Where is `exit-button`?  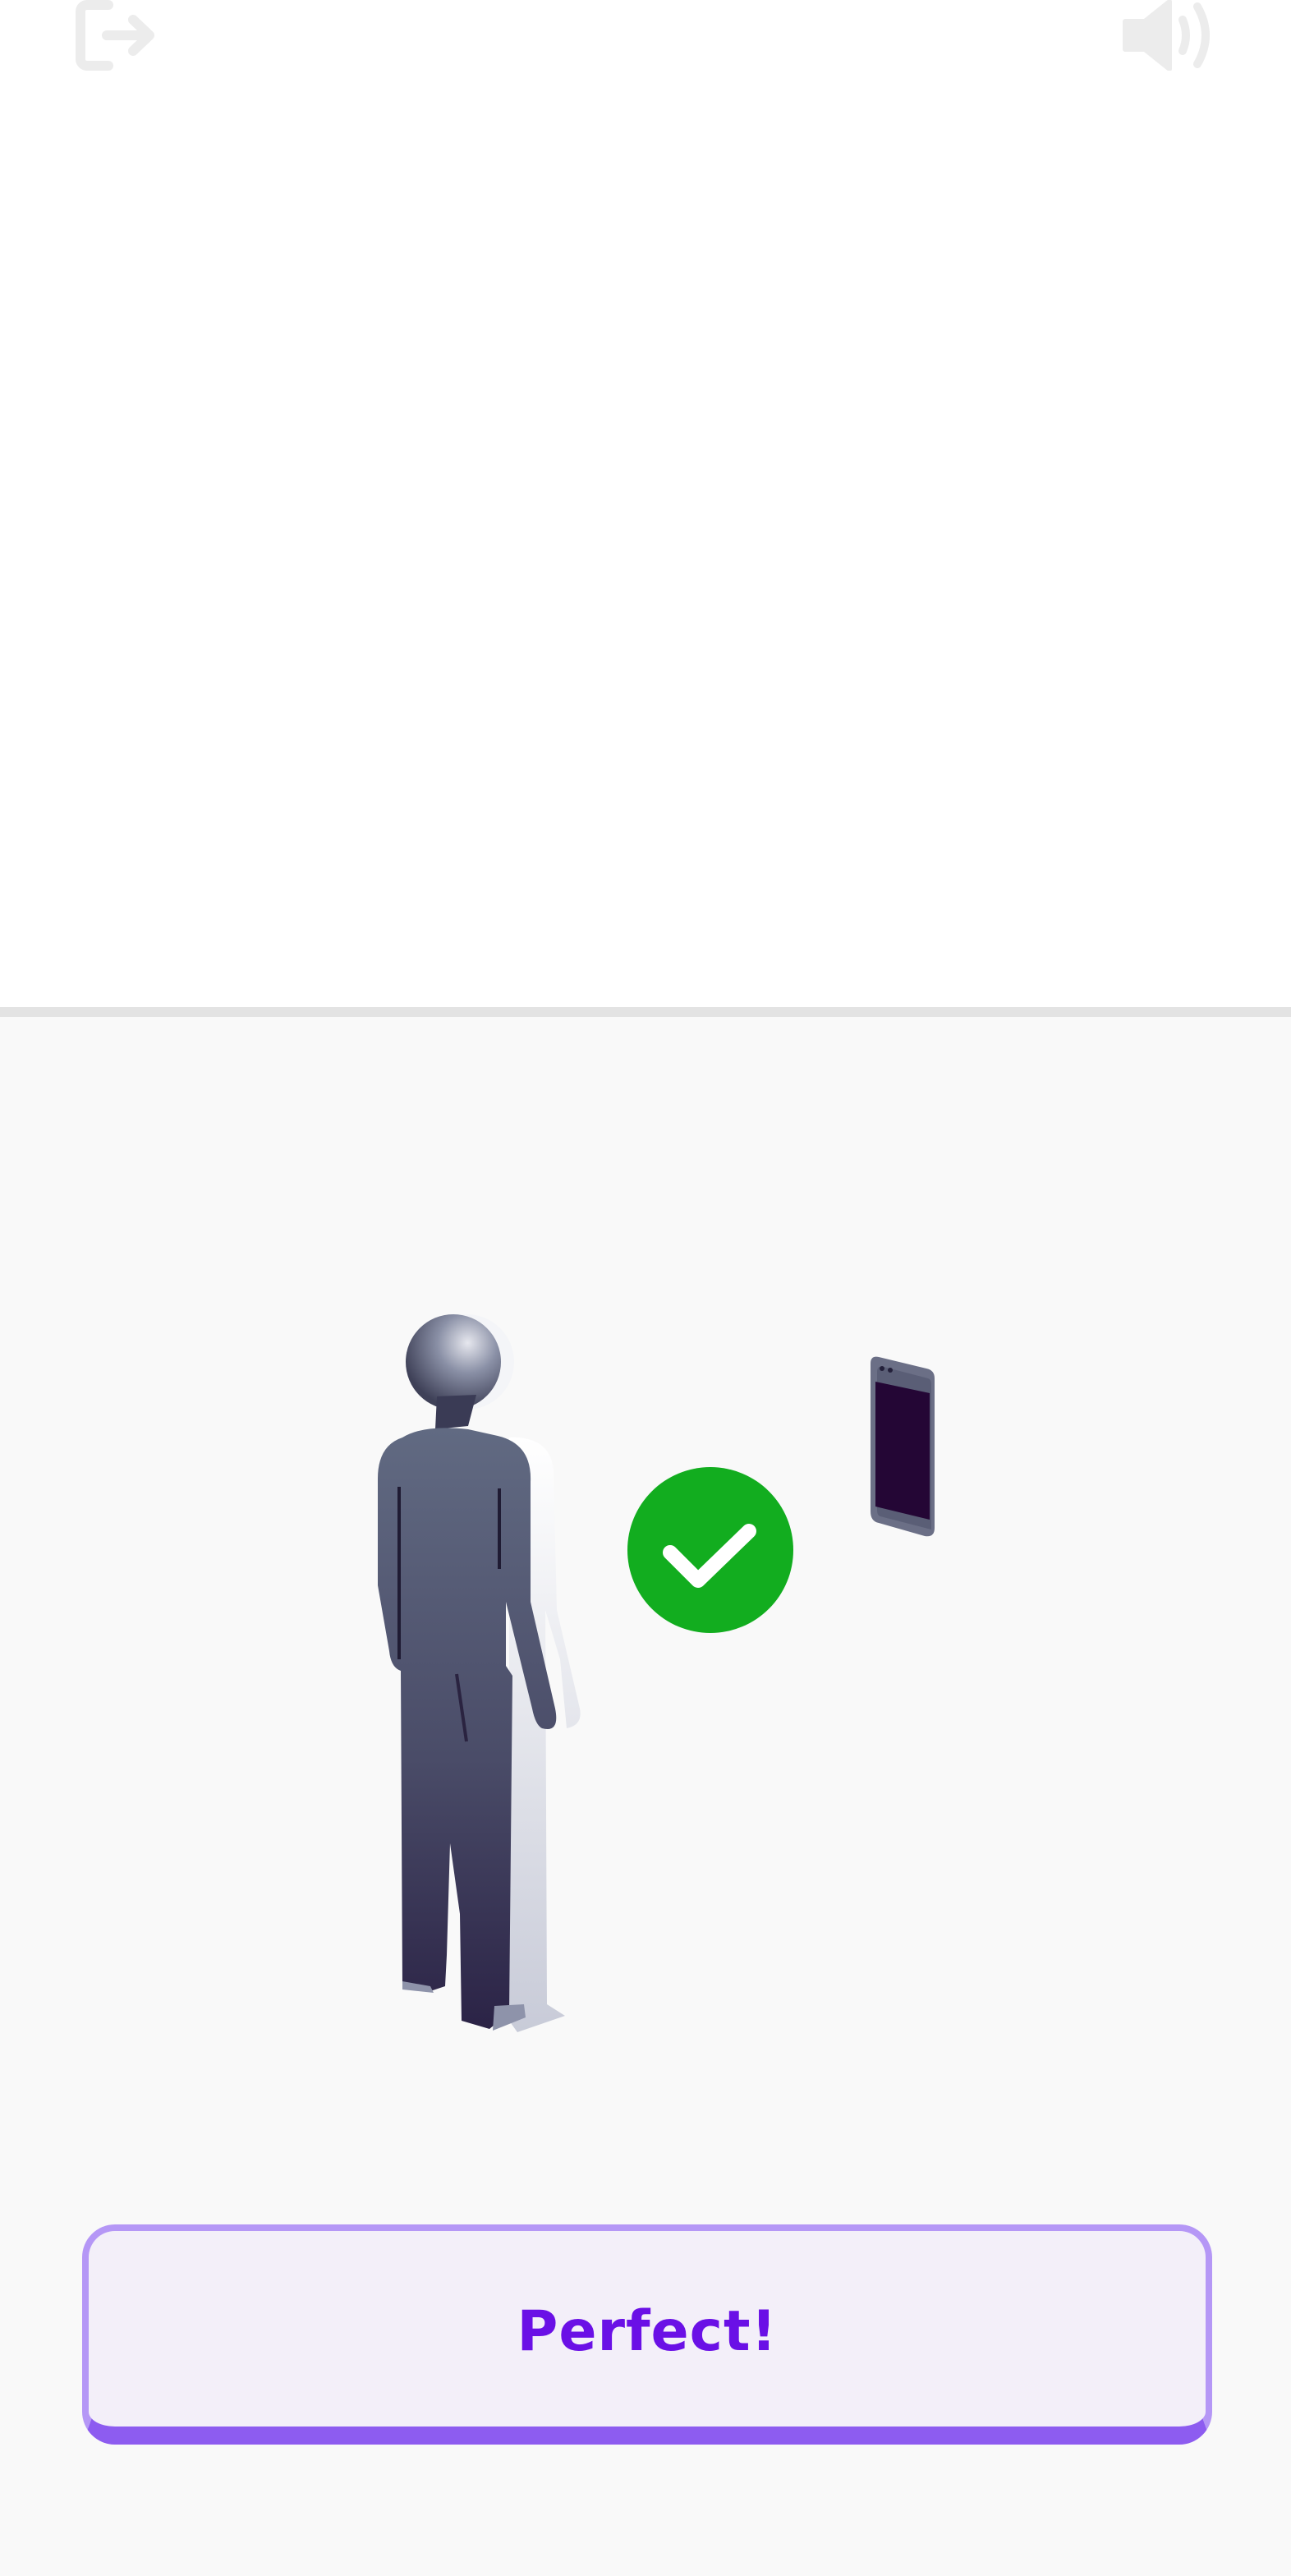 exit-button is located at coordinates (118, 35).